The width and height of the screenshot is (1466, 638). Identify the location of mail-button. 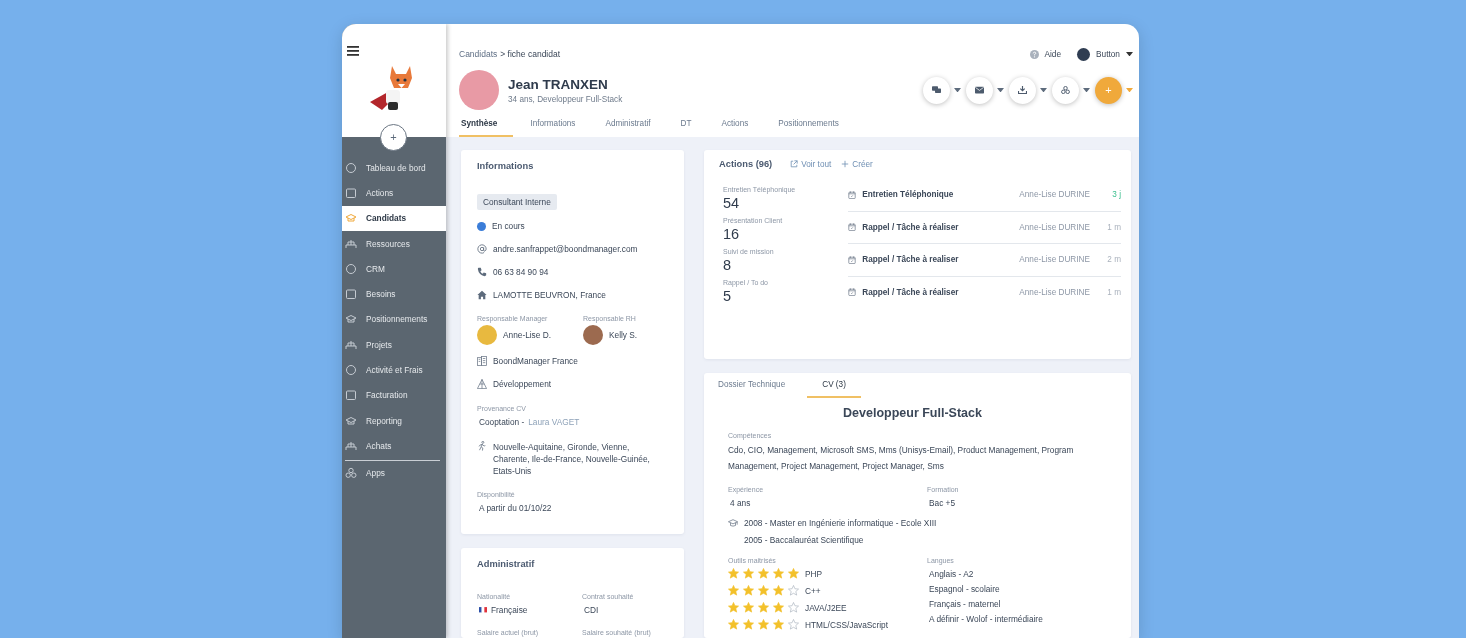
(979, 90).